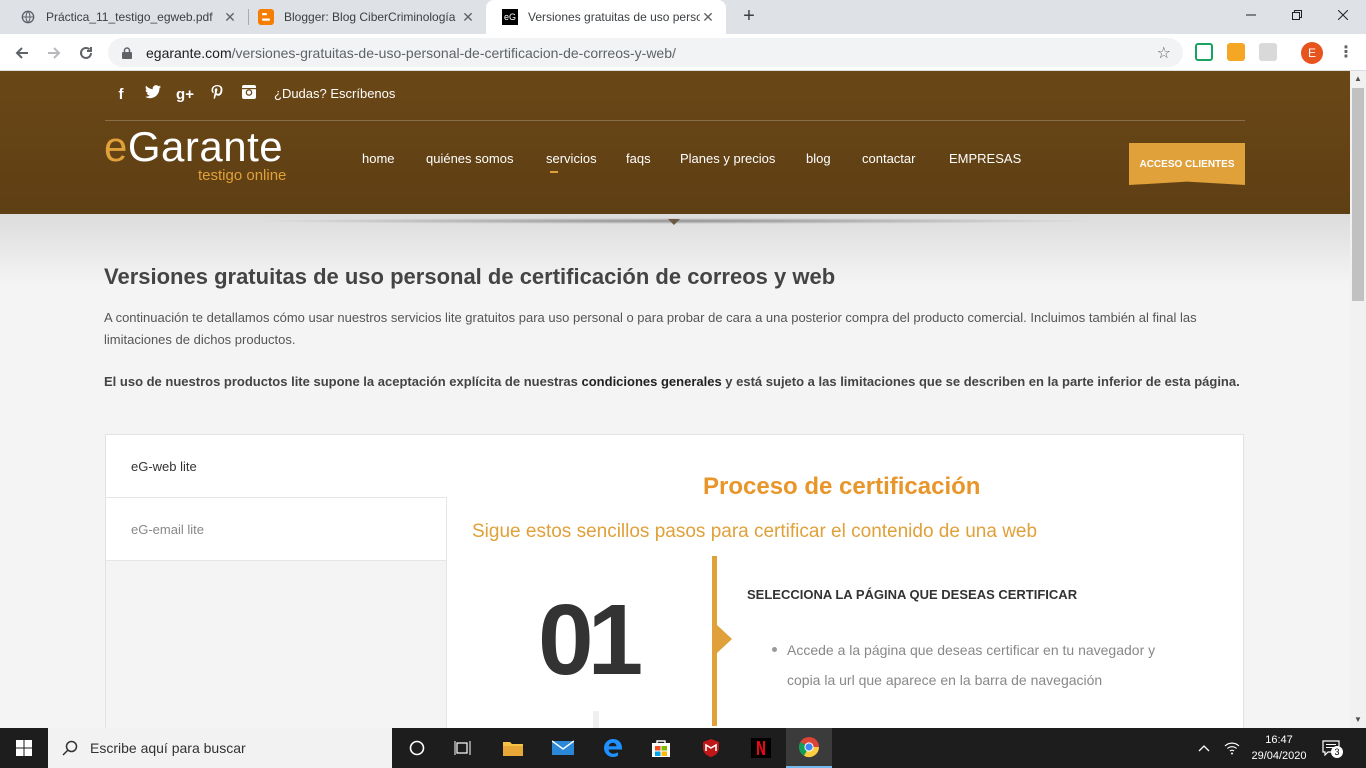  Describe the element at coordinates (1279, 740) in the screenshot. I see `clock-time: 16:47` at that location.